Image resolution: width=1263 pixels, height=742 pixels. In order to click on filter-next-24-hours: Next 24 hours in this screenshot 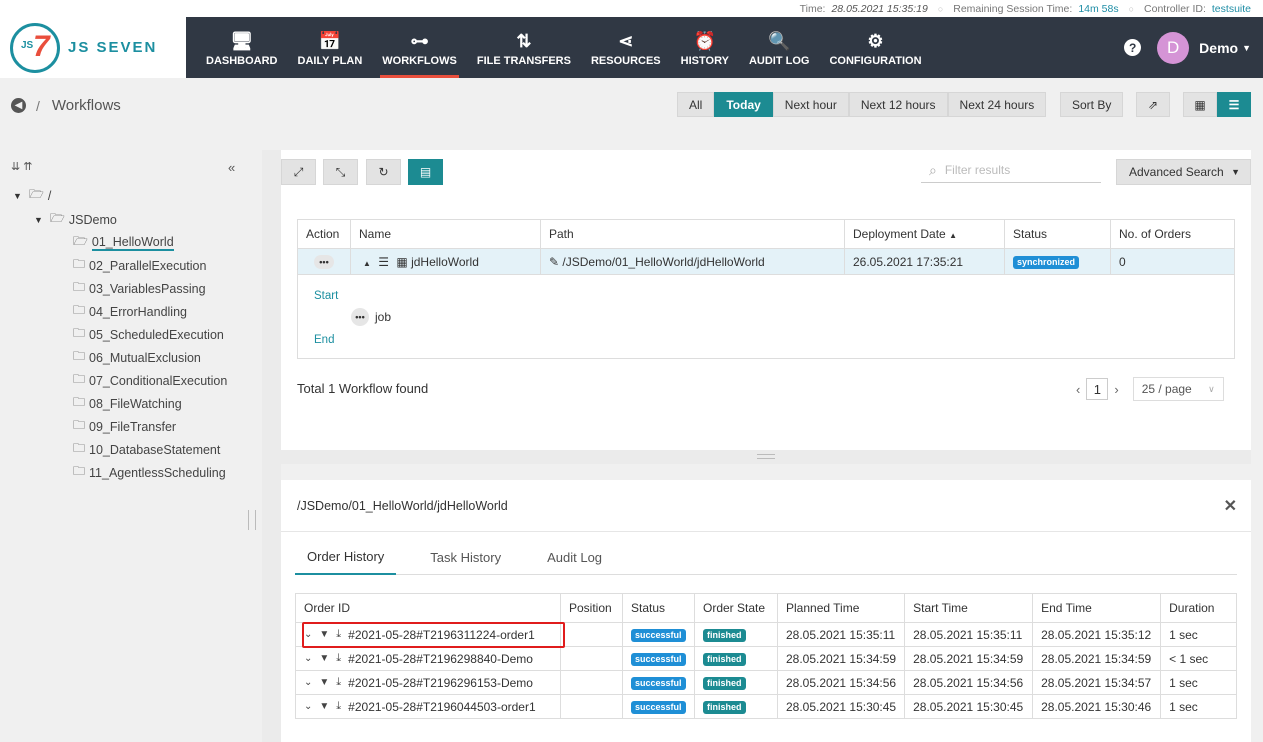, I will do `click(997, 104)`.